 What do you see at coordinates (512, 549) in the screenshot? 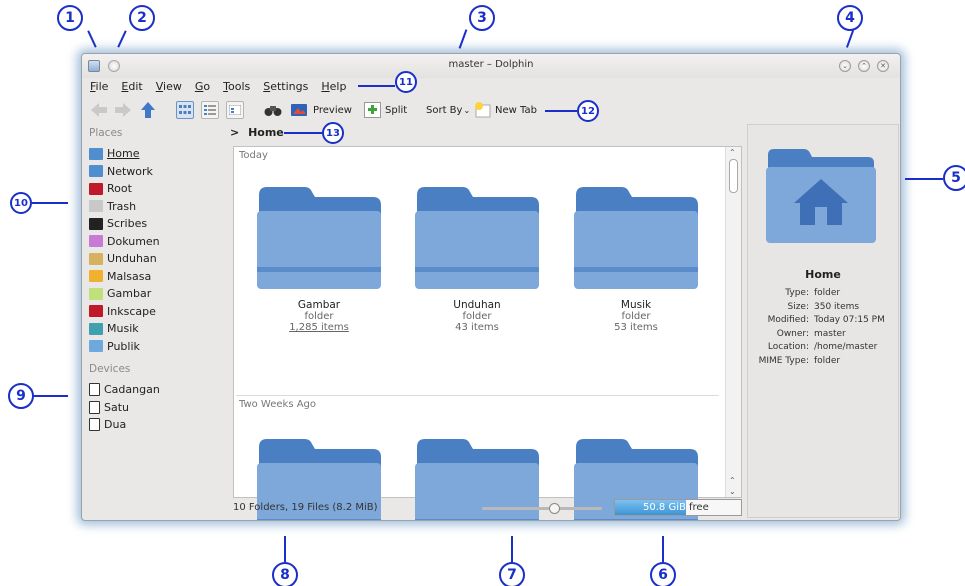
I see `callout-7-line` at bounding box center [512, 549].